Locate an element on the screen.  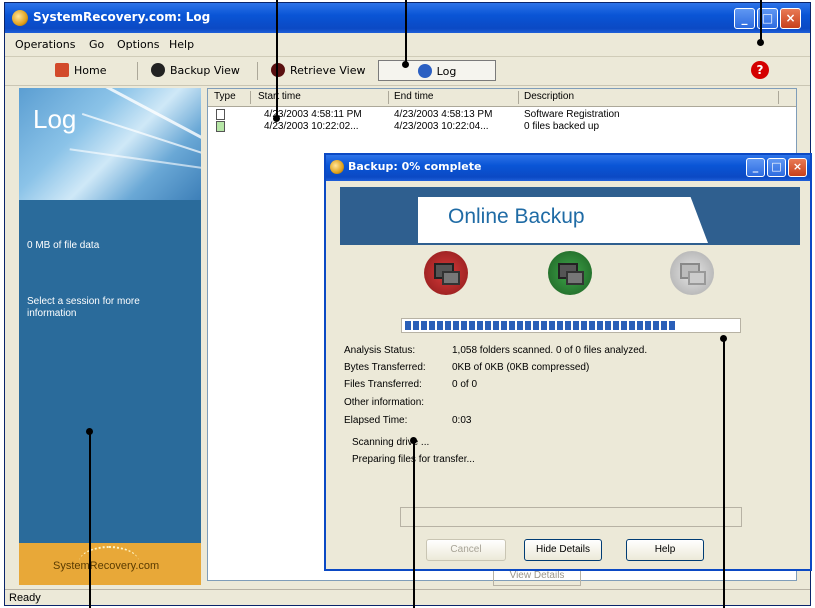
backup-view-button: Backup View is located at coordinates (195, 70).